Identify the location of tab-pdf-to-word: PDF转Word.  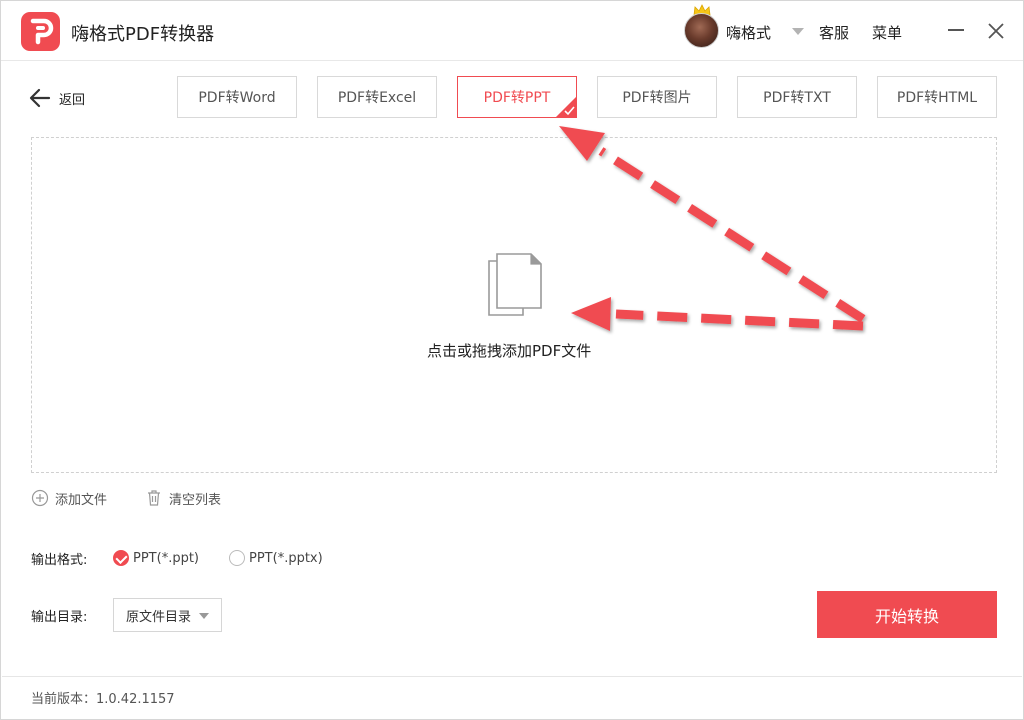
(237, 97).